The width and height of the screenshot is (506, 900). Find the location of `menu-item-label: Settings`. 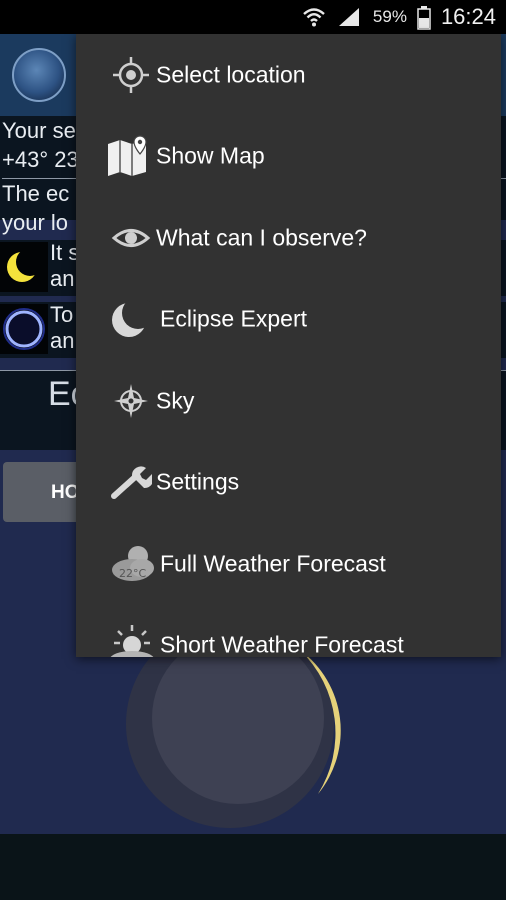

menu-item-label: Settings is located at coordinates (198, 481).